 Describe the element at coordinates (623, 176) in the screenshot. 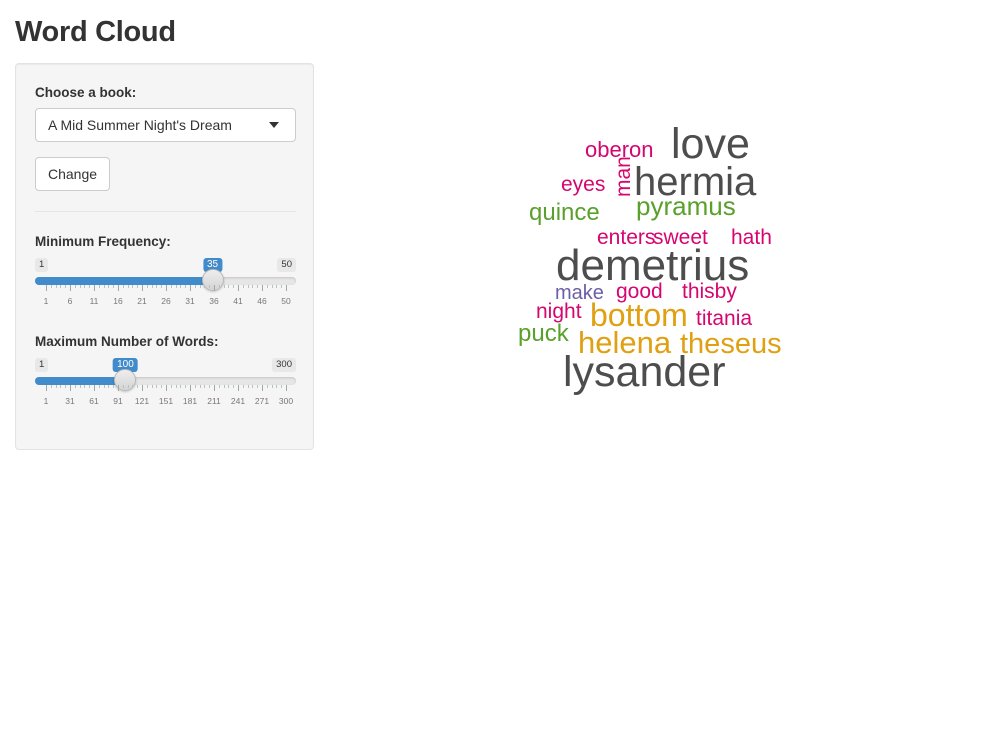

I see `cloud-word-man: man` at that location.